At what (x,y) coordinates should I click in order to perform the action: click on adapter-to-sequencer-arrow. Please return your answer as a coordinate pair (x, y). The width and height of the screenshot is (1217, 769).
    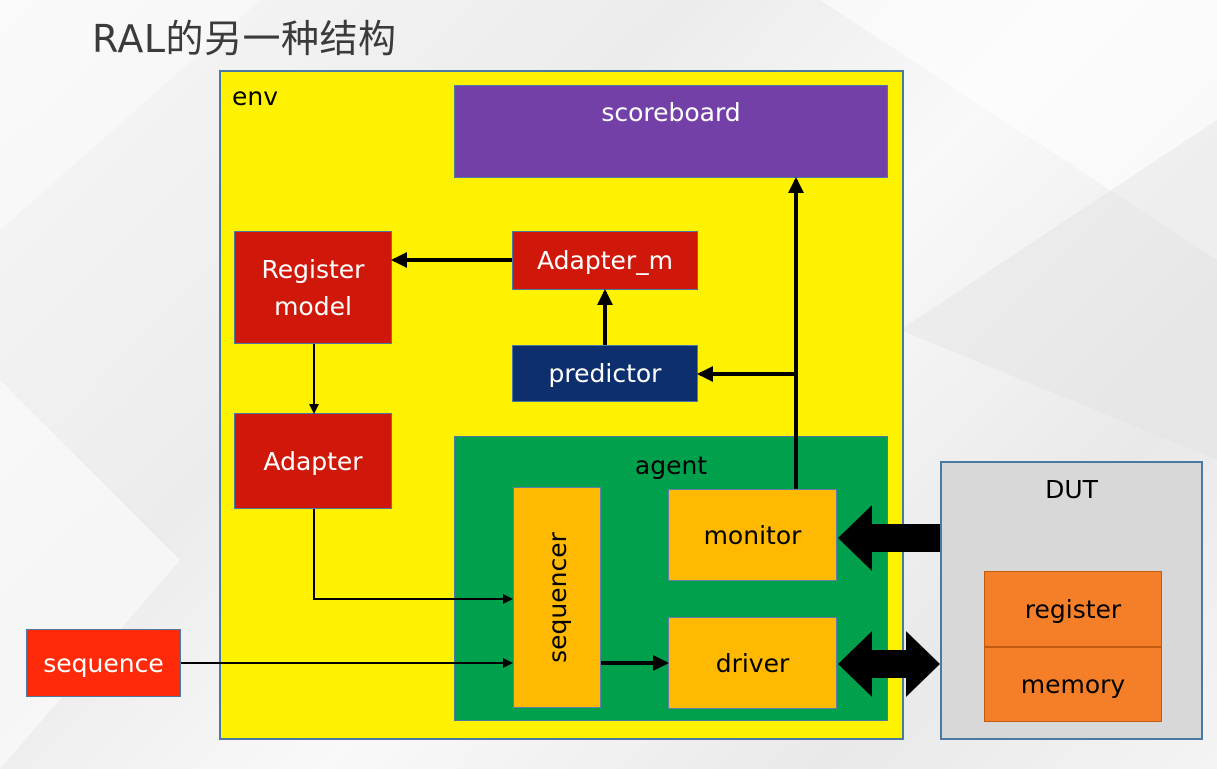
    Looking at the image, I should click on (413, 556).